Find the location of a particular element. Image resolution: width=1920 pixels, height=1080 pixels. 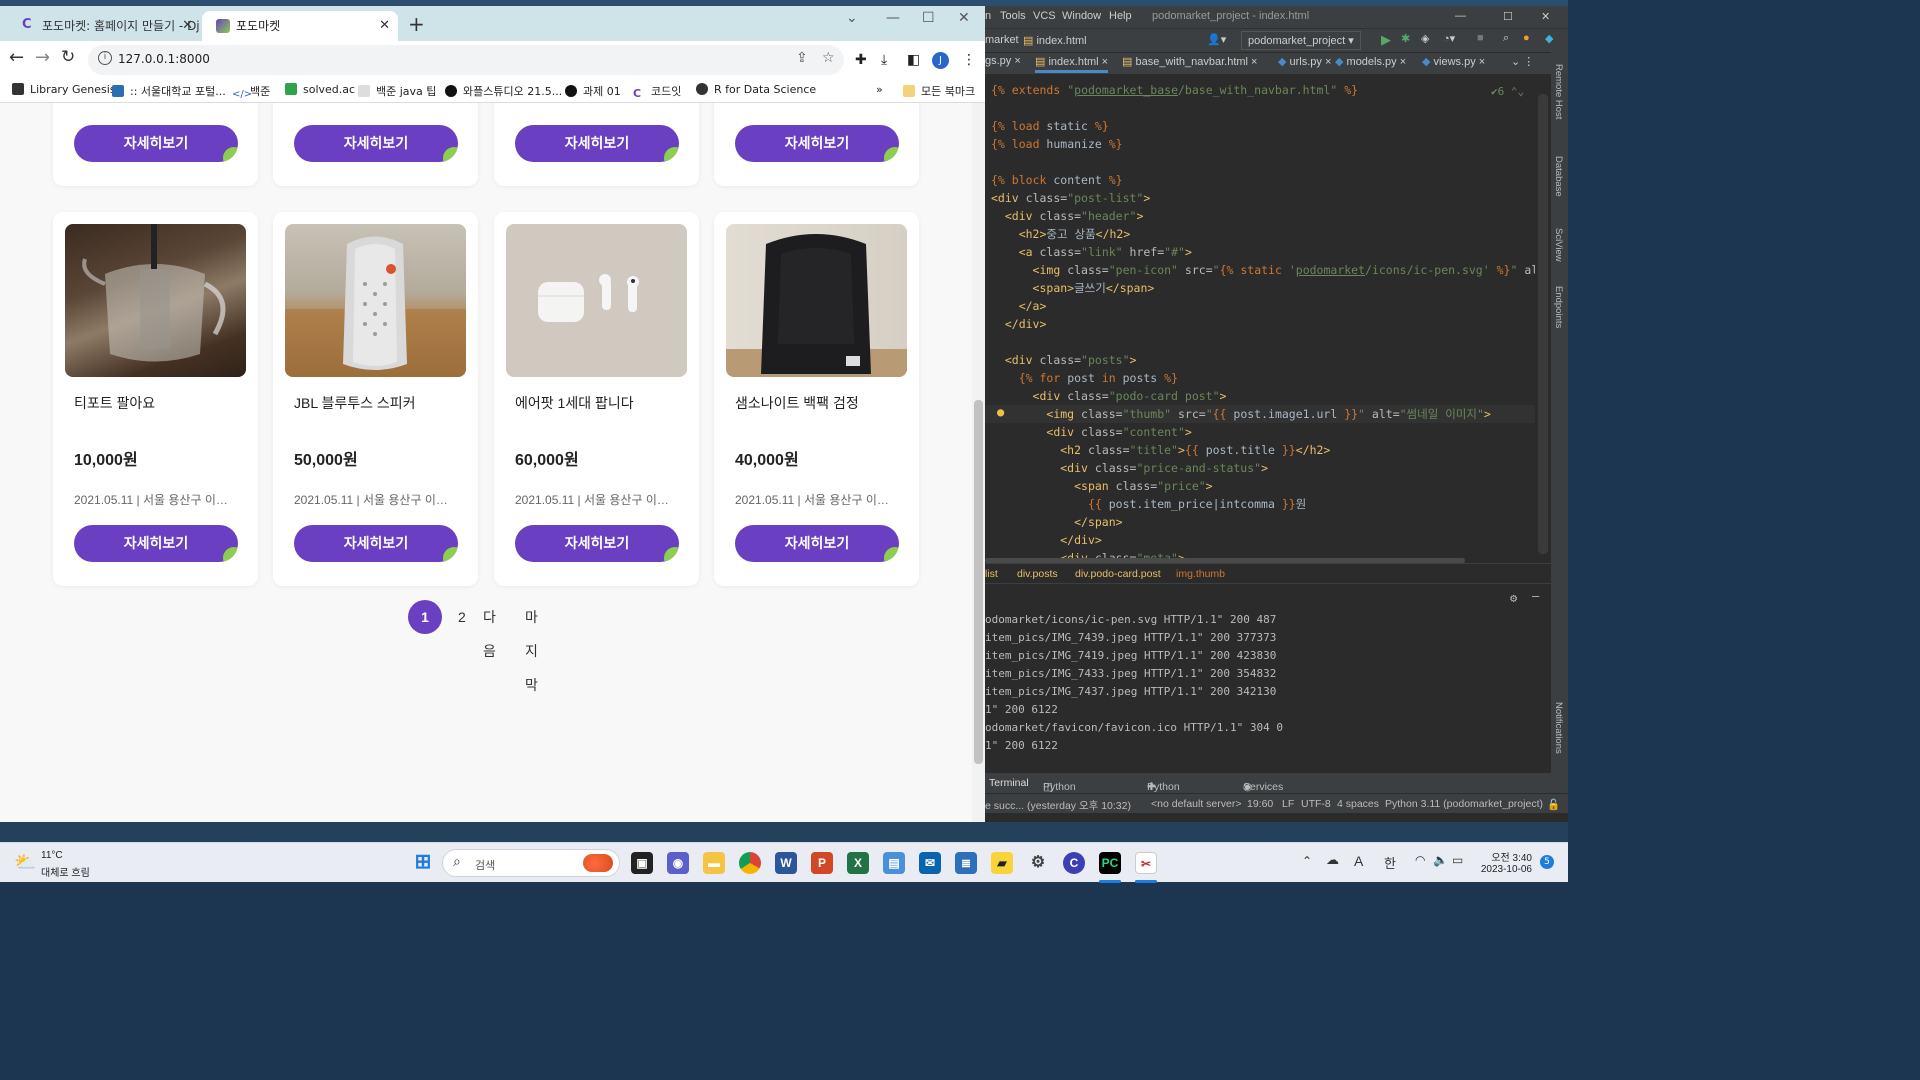

remote-host-tab: Remote Host is located at coordinates (1558, 91).